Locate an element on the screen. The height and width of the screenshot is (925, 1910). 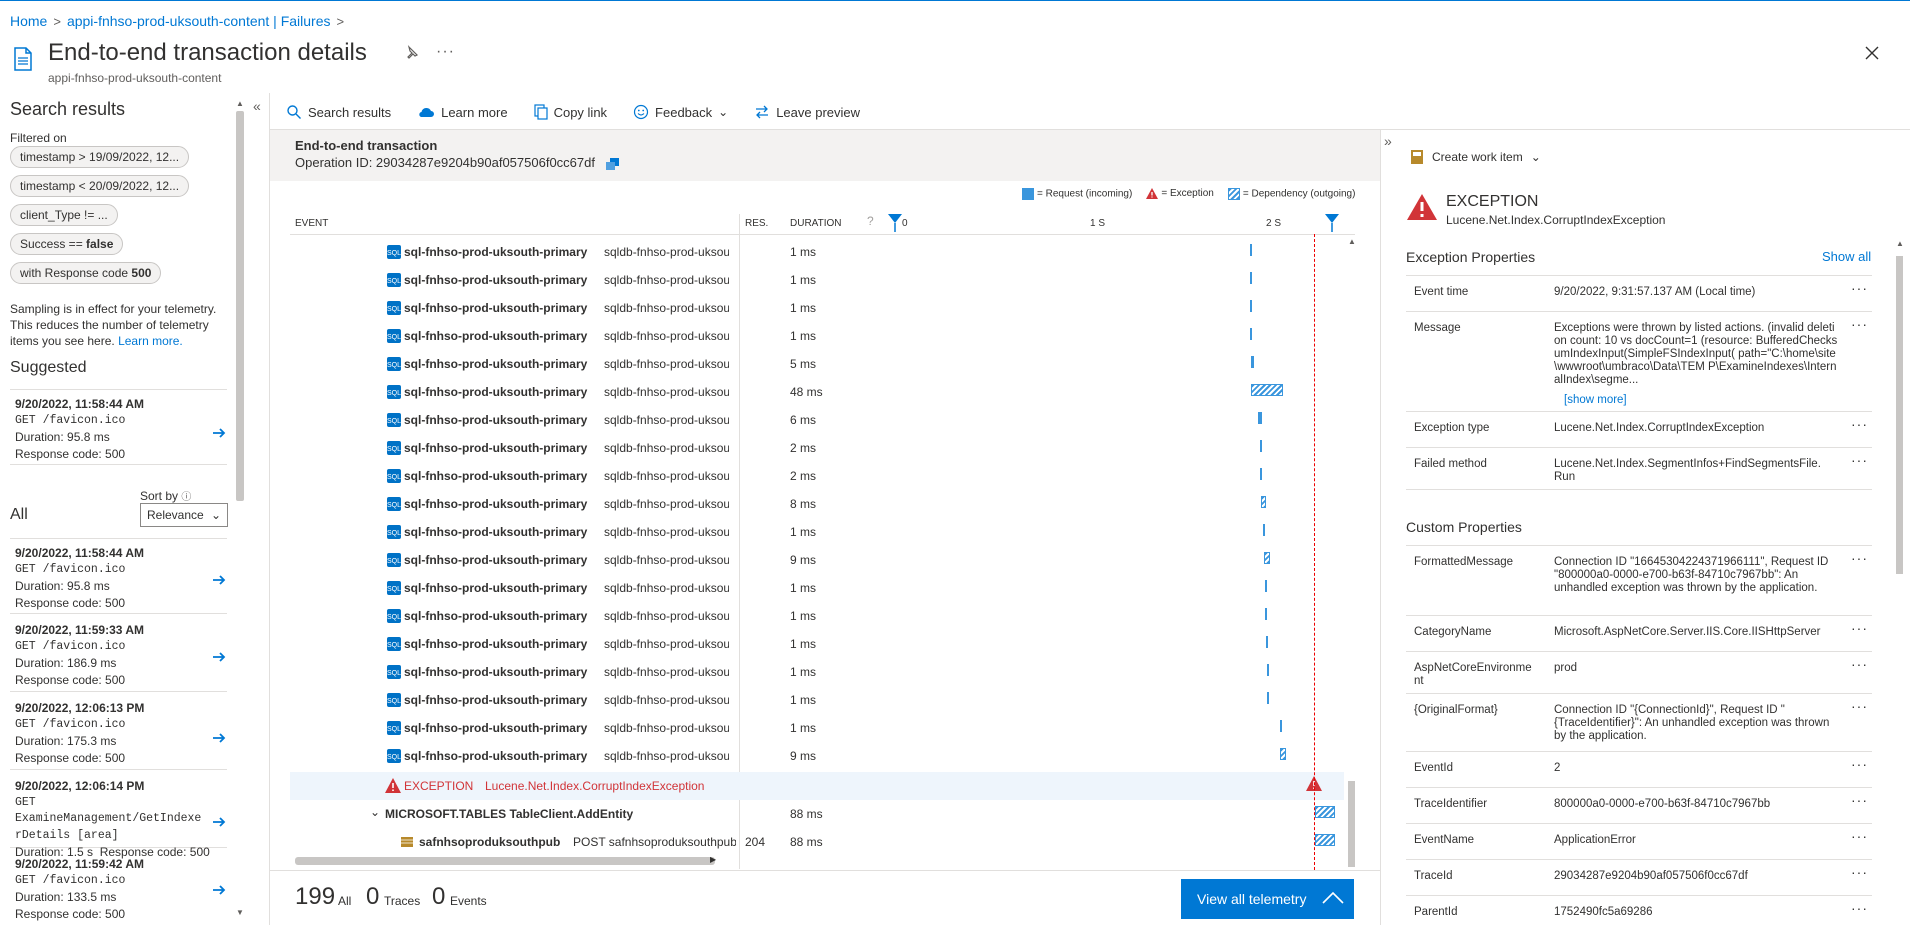
rows-scrollbar-thumb is located at coordinates (1351, 824).